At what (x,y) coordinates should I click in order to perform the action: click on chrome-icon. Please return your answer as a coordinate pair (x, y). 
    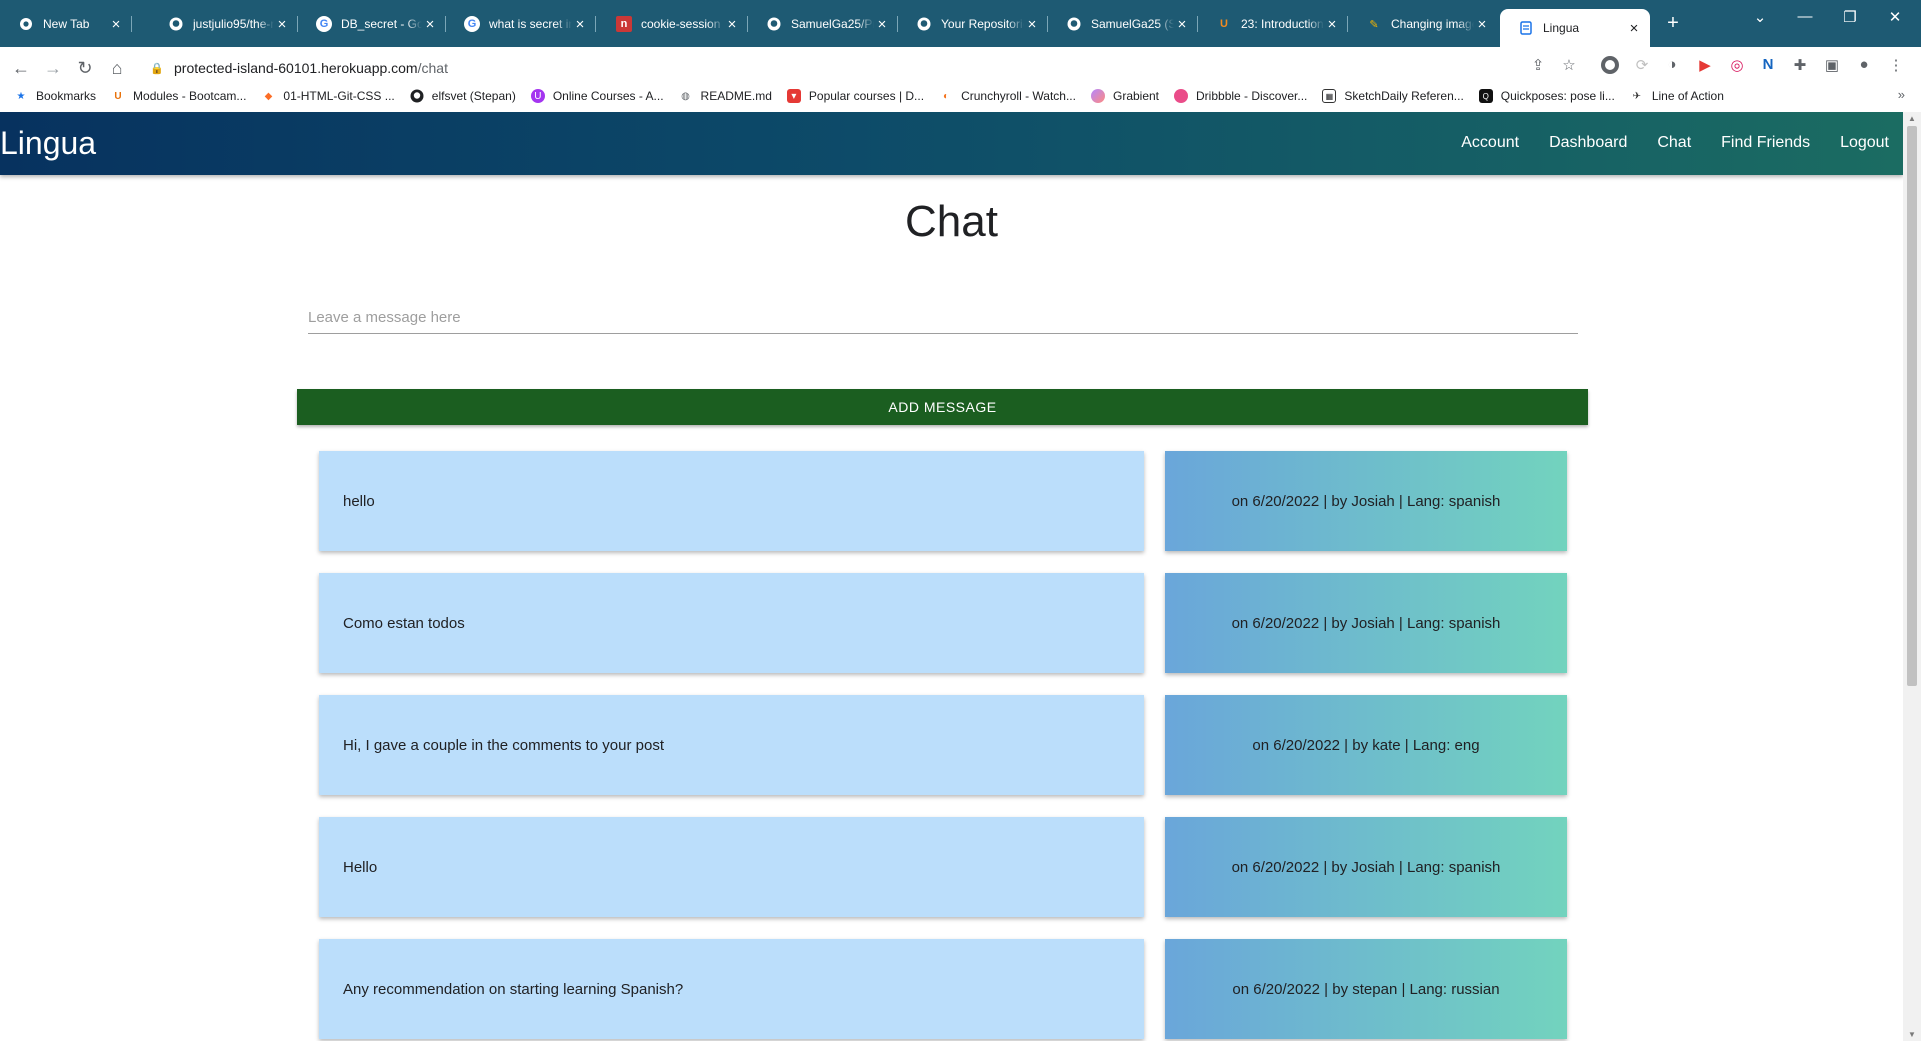
    Looking at the image, I should click on (26, 24).